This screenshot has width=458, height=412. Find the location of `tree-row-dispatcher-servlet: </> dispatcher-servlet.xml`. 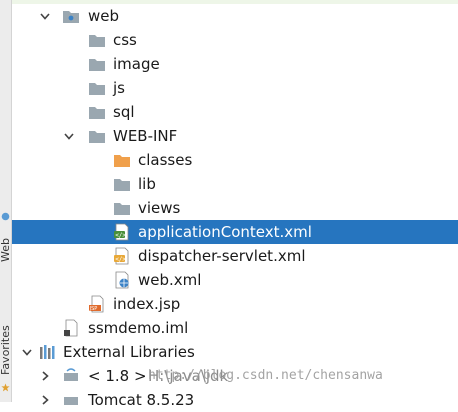

tree-row-dispatcher-servlet: </> dispatcher-servlet.xml is located at coordinates (235, 256).